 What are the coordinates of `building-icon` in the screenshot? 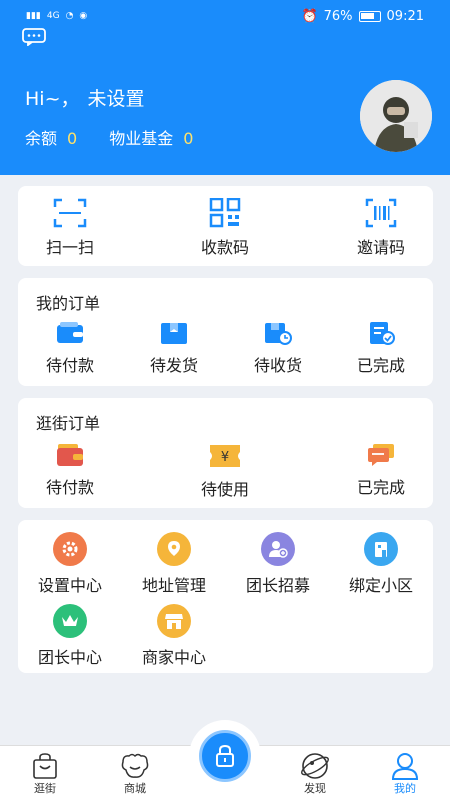 It's located at (381, 549).